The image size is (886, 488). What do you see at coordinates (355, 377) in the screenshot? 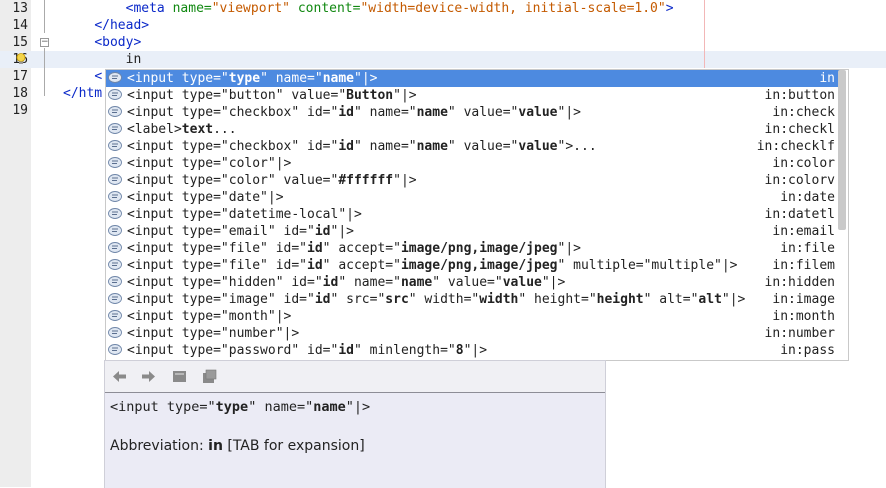
I see `documentation-toolbar` at bounding box center [355, 377].